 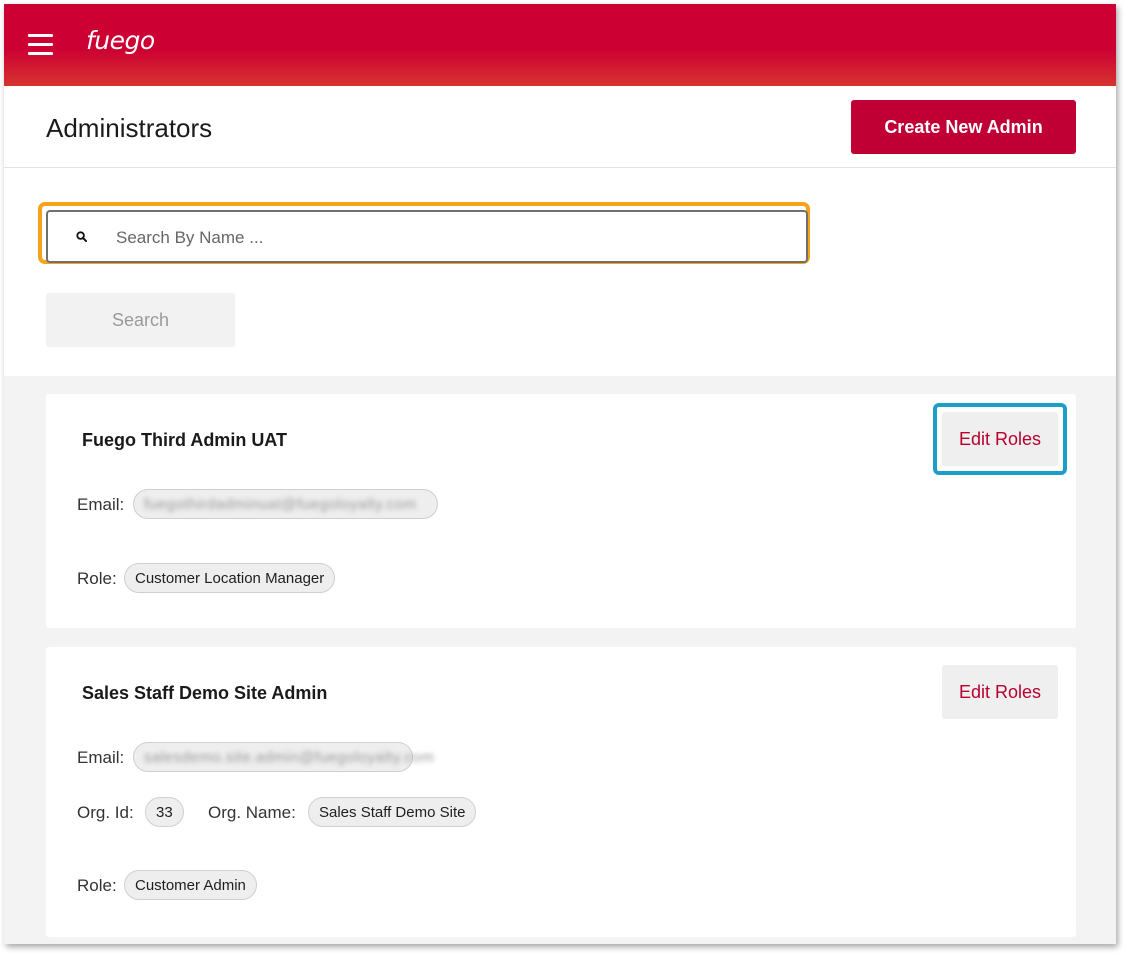 I want to click on email-chip: fuegothirdadminuat@fuegoloyalty.com, so click(x=285, y=504).